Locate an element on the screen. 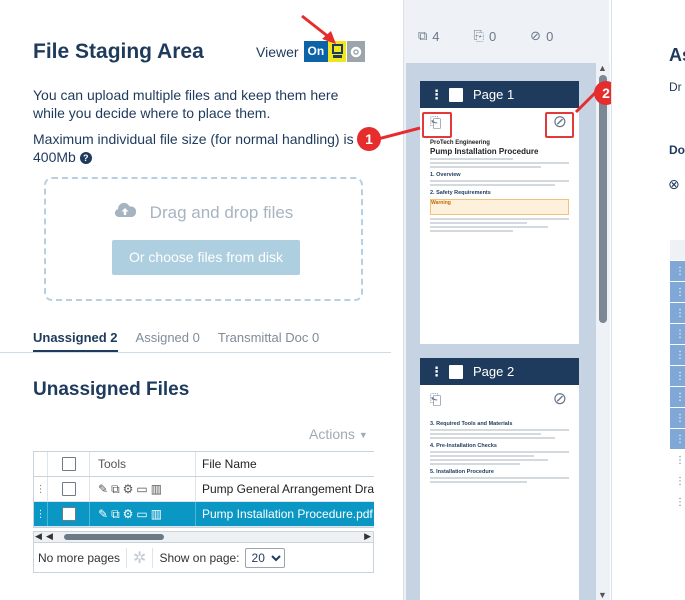 This screenshot has width=685, height=600. page-label: Page 1 is located at coordinates (494, 94).